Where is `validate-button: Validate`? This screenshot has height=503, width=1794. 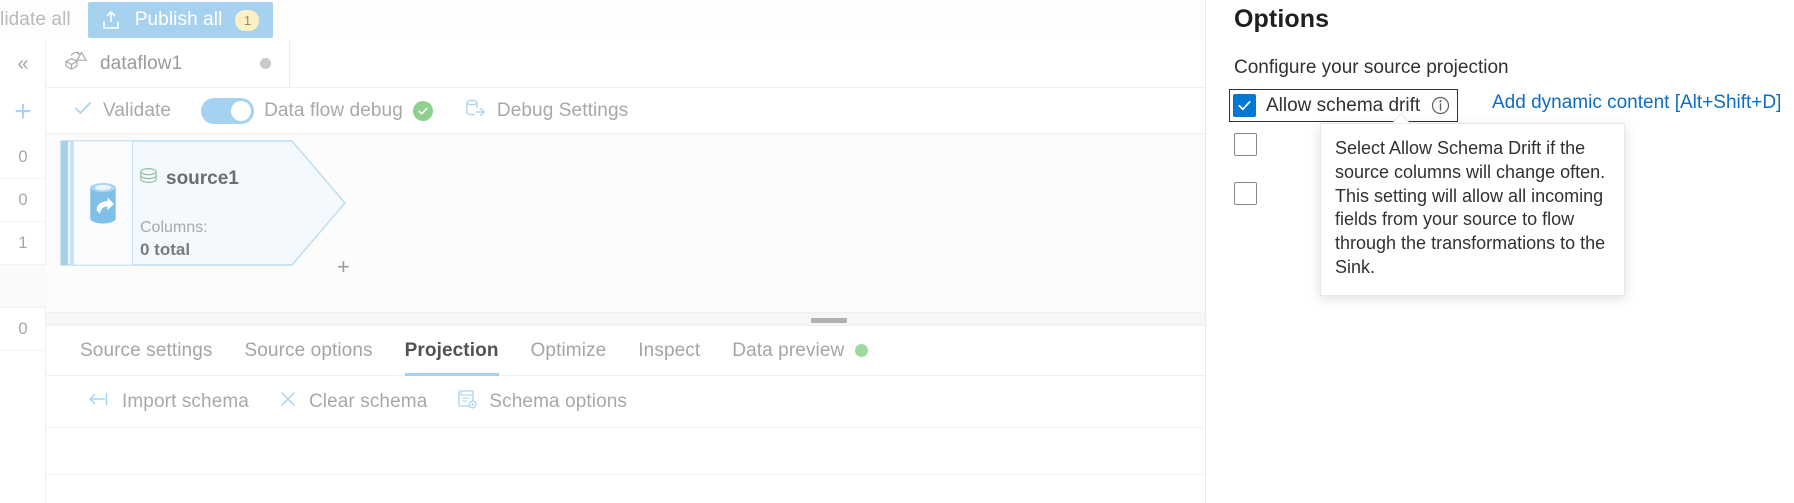
validate-button: Validate is located at coordinates (122, 110).